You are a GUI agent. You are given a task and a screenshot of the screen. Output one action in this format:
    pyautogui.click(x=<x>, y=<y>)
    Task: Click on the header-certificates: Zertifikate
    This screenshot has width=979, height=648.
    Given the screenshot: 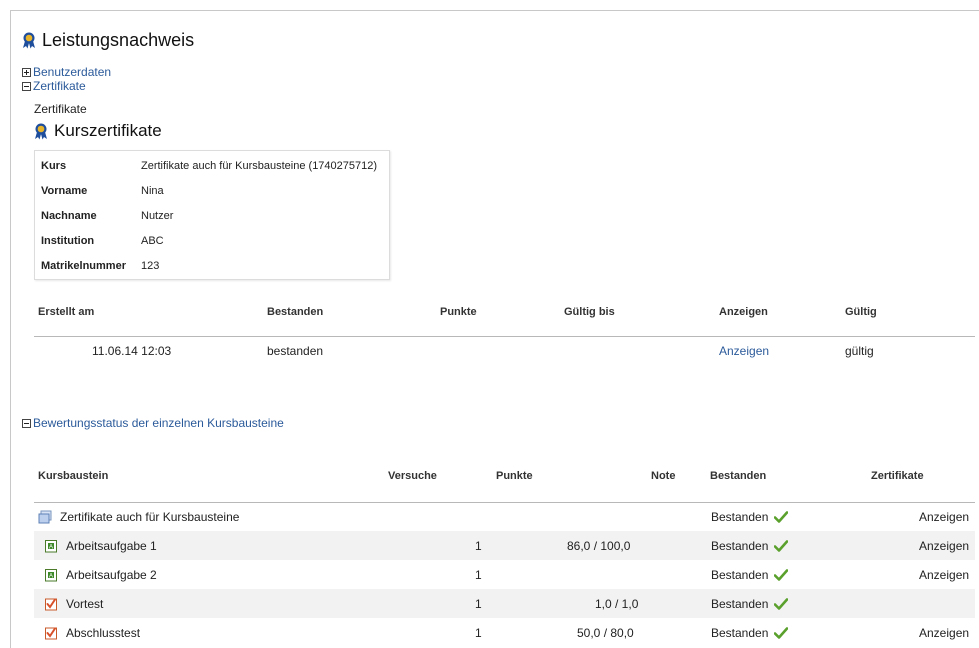 What is the action you would take?
    pyautogui.click(x=897, y=476)
    